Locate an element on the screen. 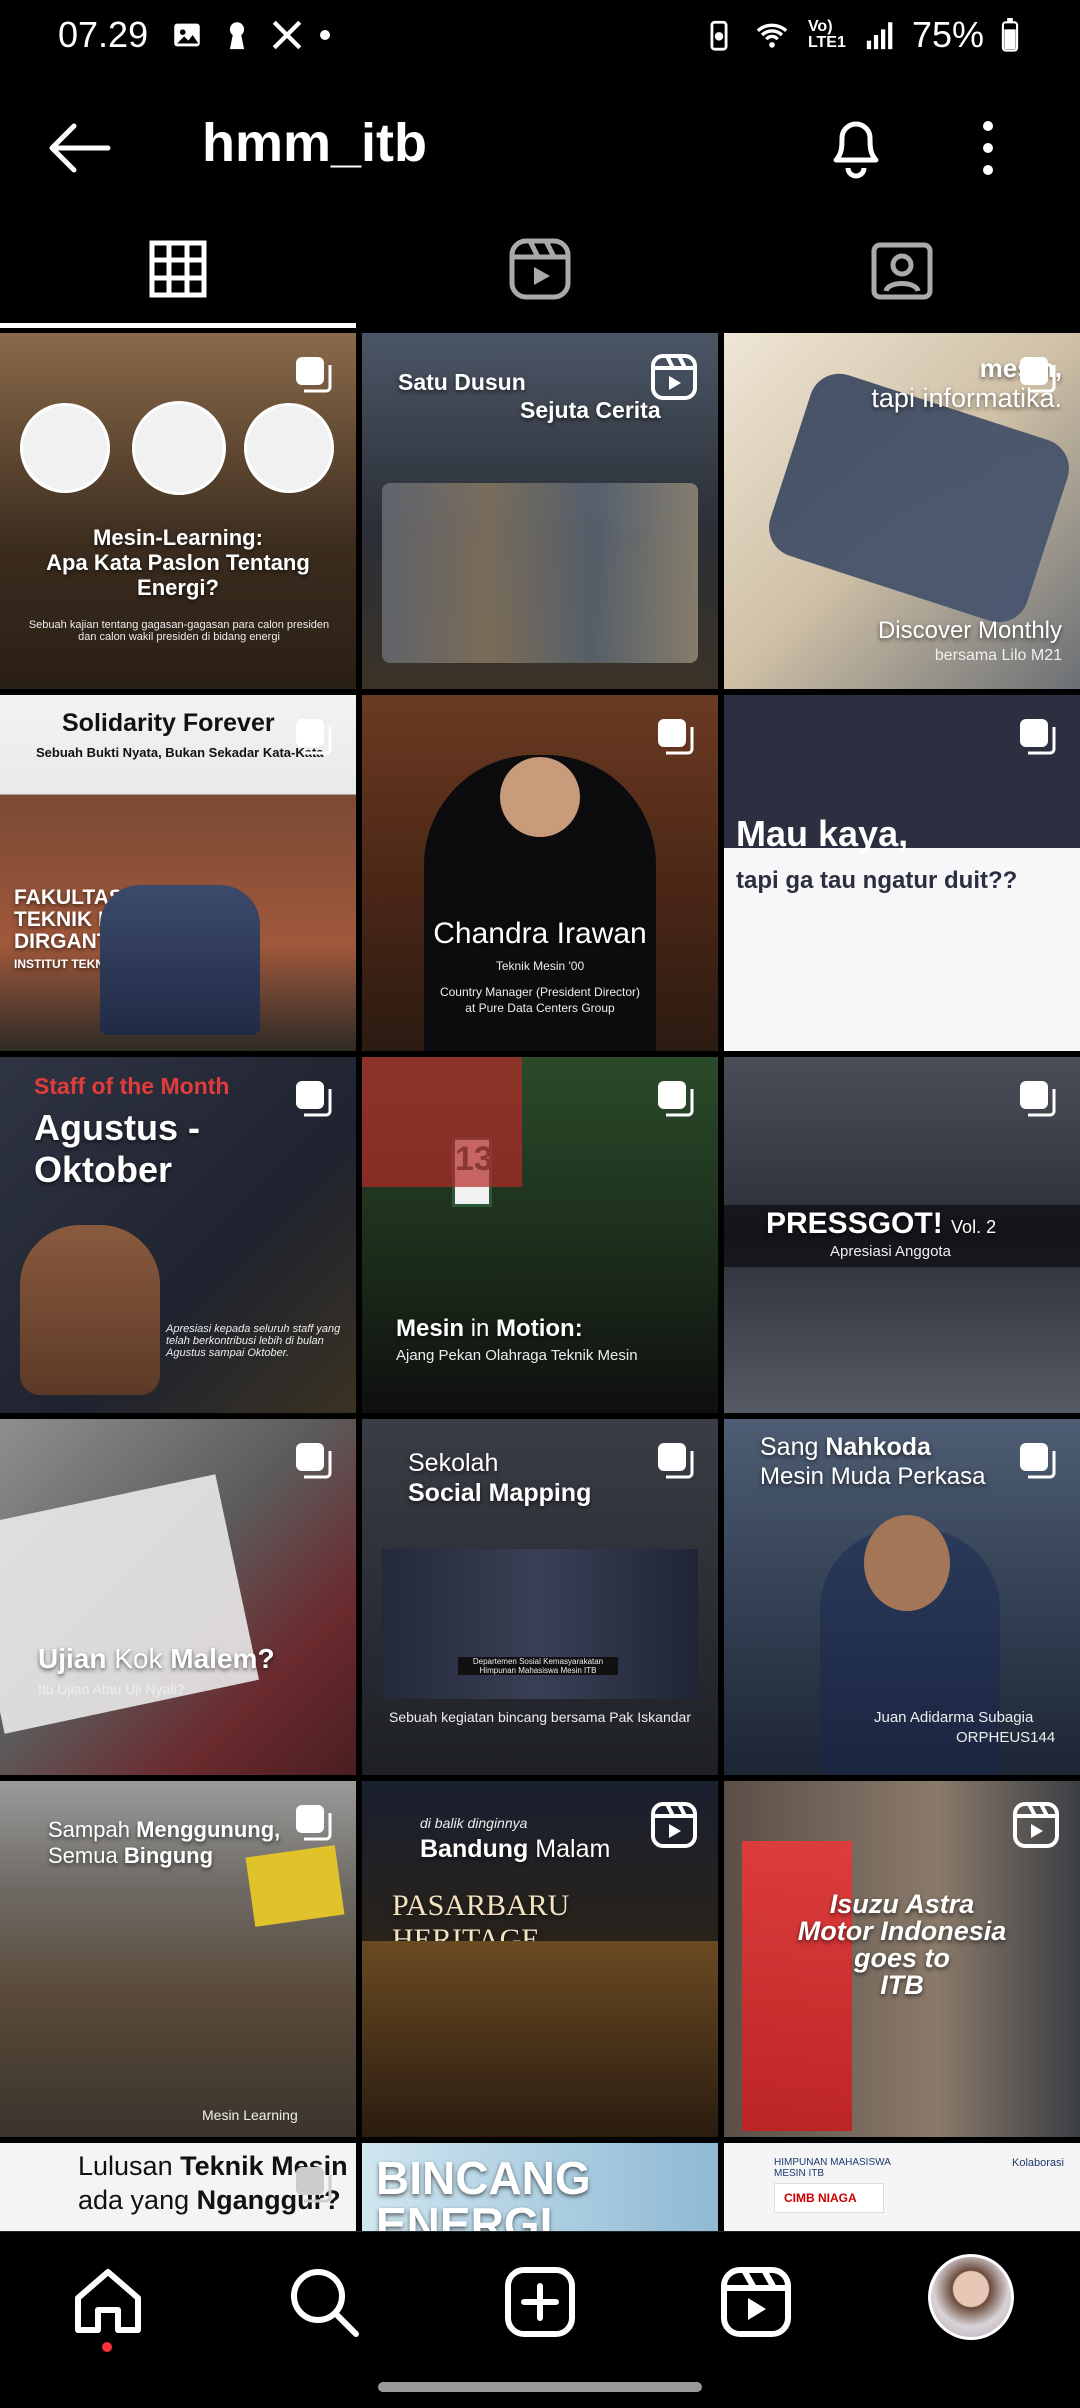 The height and width of the screenshot is (2408, 1080). post-title-word: Nahkoda is located at coordinates (878, 1447).